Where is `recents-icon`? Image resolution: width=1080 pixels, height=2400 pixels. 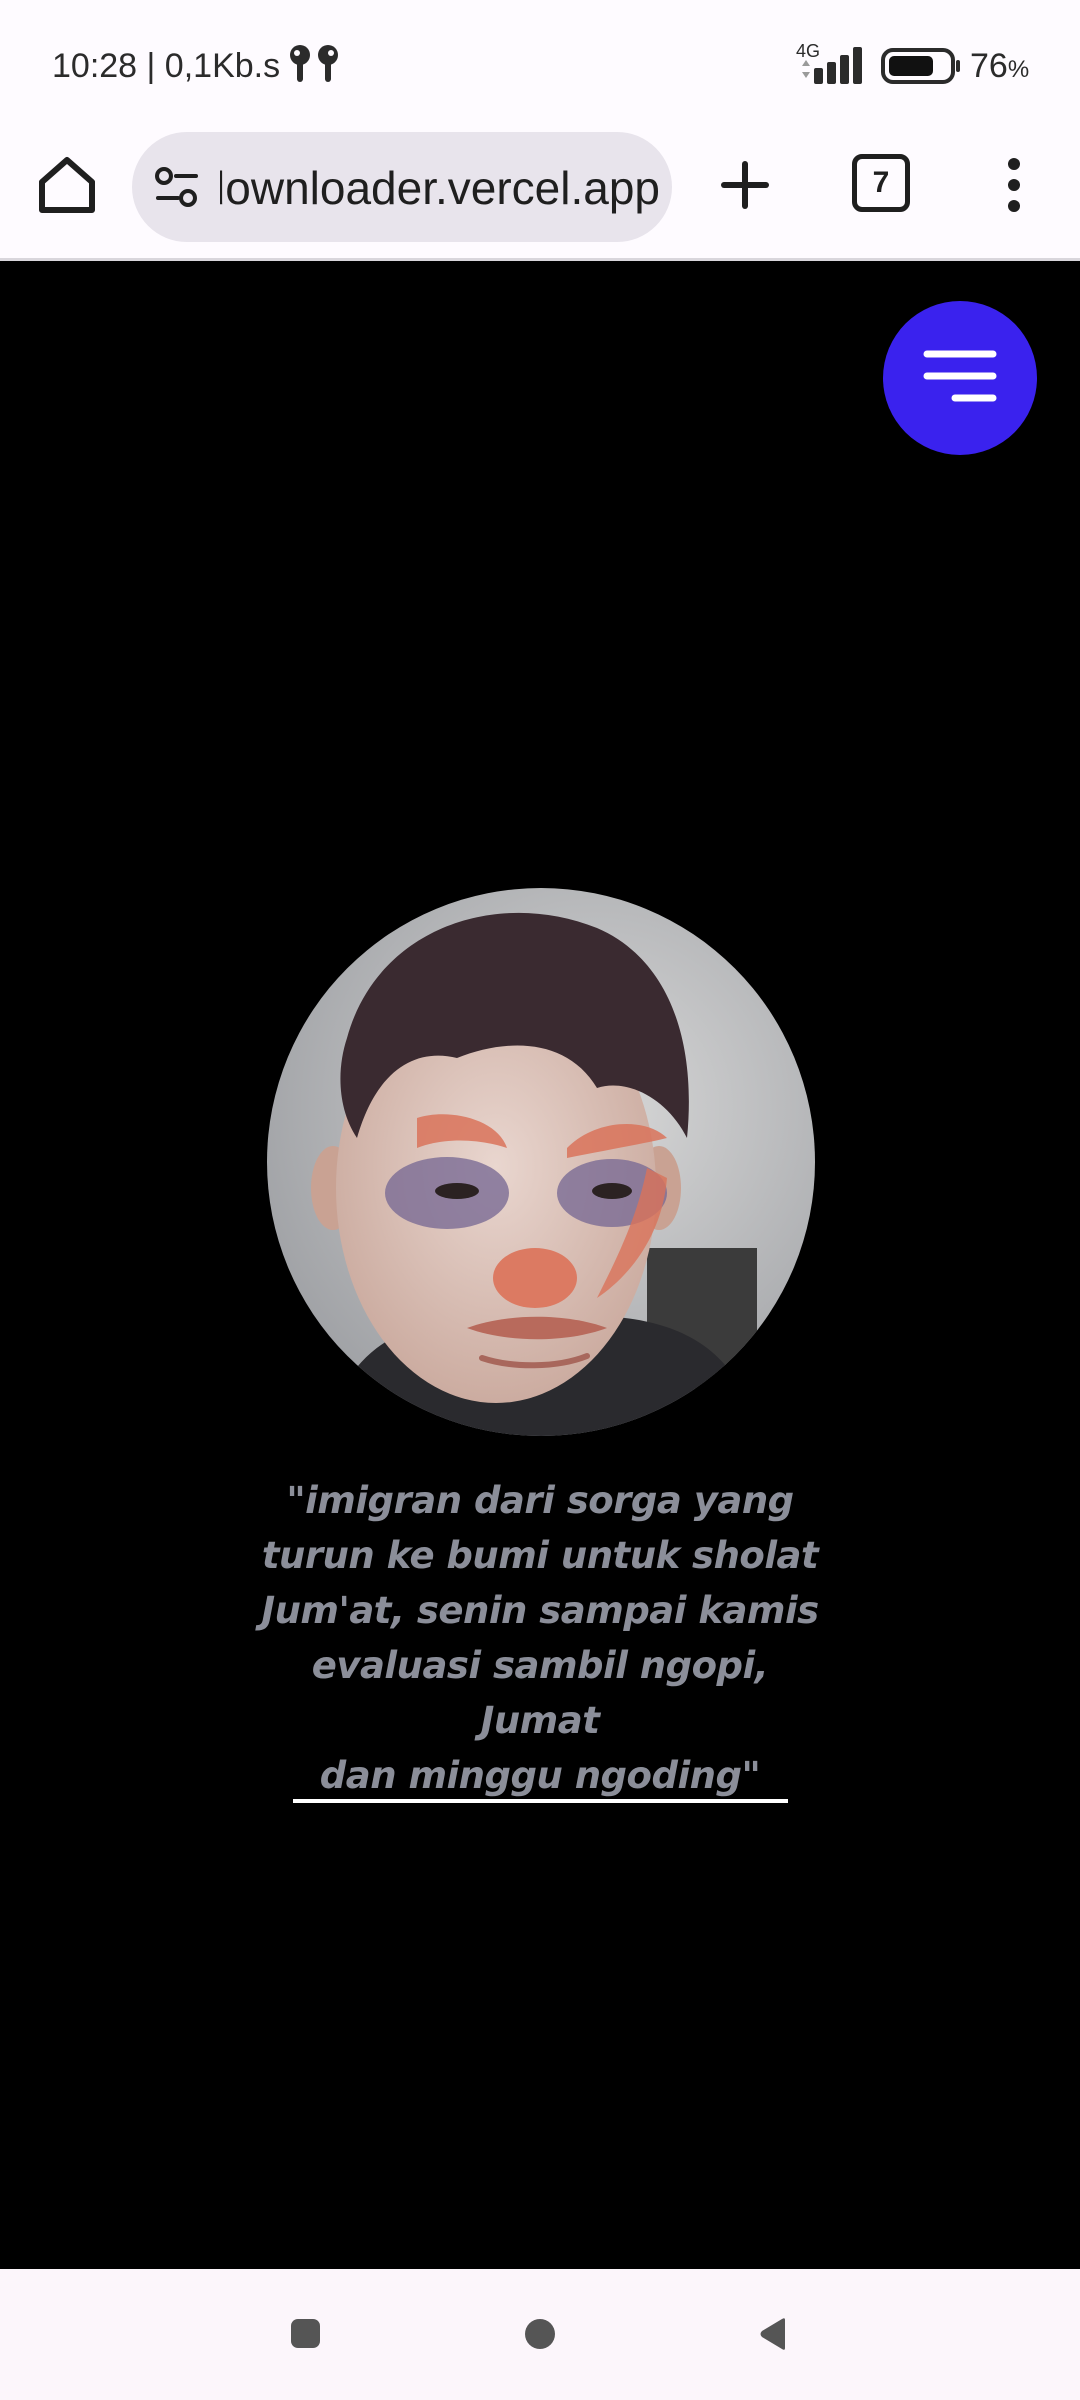
recents-icon is located at coordinates (305, 2333).